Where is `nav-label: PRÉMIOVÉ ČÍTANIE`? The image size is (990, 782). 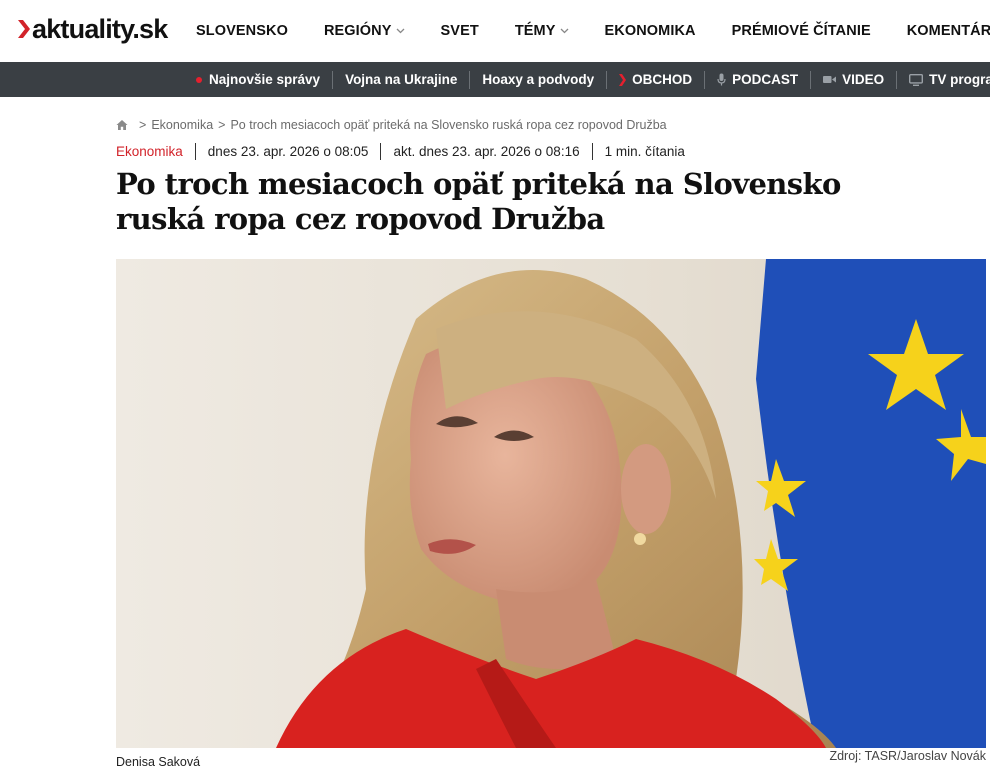 nav-label: PRÉMIOVÉ ČÍTANIE is located at coordinates (801, 31).